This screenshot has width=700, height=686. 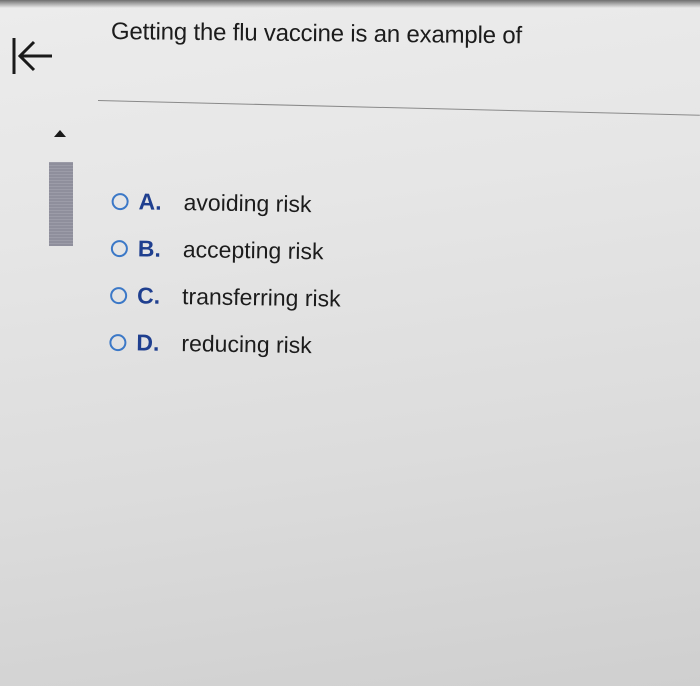 What do you see at coordinates (253, 250) in the screenshot?
I see `option-label: accepting risk` at bounding box center [253, 250].